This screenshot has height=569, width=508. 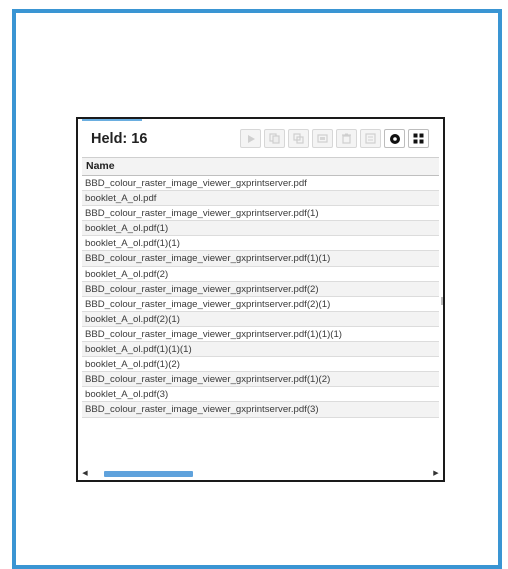 What do you see at coordinates (260, 199) in the screenshot?
I see `table-row: booklet_A_ol.pdf` at bounding box center [260, 199].